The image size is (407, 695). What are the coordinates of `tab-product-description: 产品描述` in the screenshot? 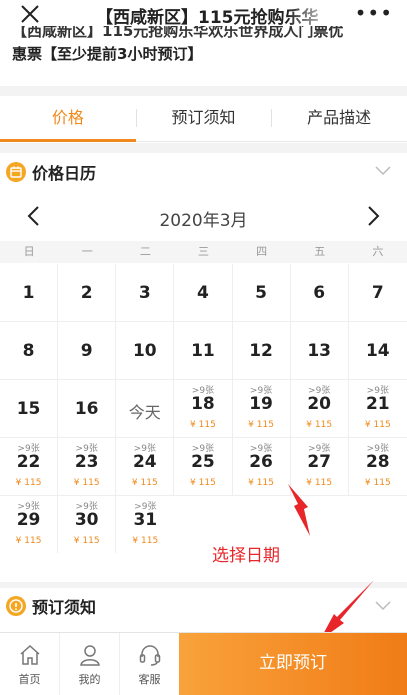 It's located at (339, 118).